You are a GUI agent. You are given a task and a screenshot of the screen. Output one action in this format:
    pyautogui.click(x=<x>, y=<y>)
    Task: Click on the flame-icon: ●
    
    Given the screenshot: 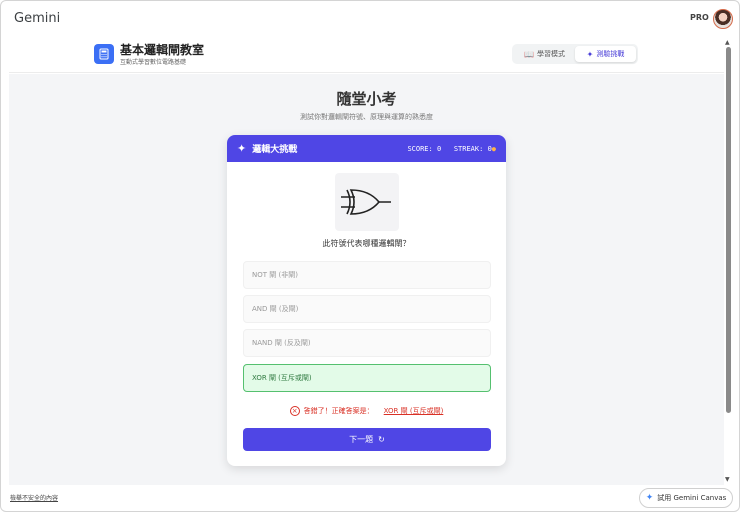 What is the action you would take?
    pyautogui.click(x=493, y=148)
    